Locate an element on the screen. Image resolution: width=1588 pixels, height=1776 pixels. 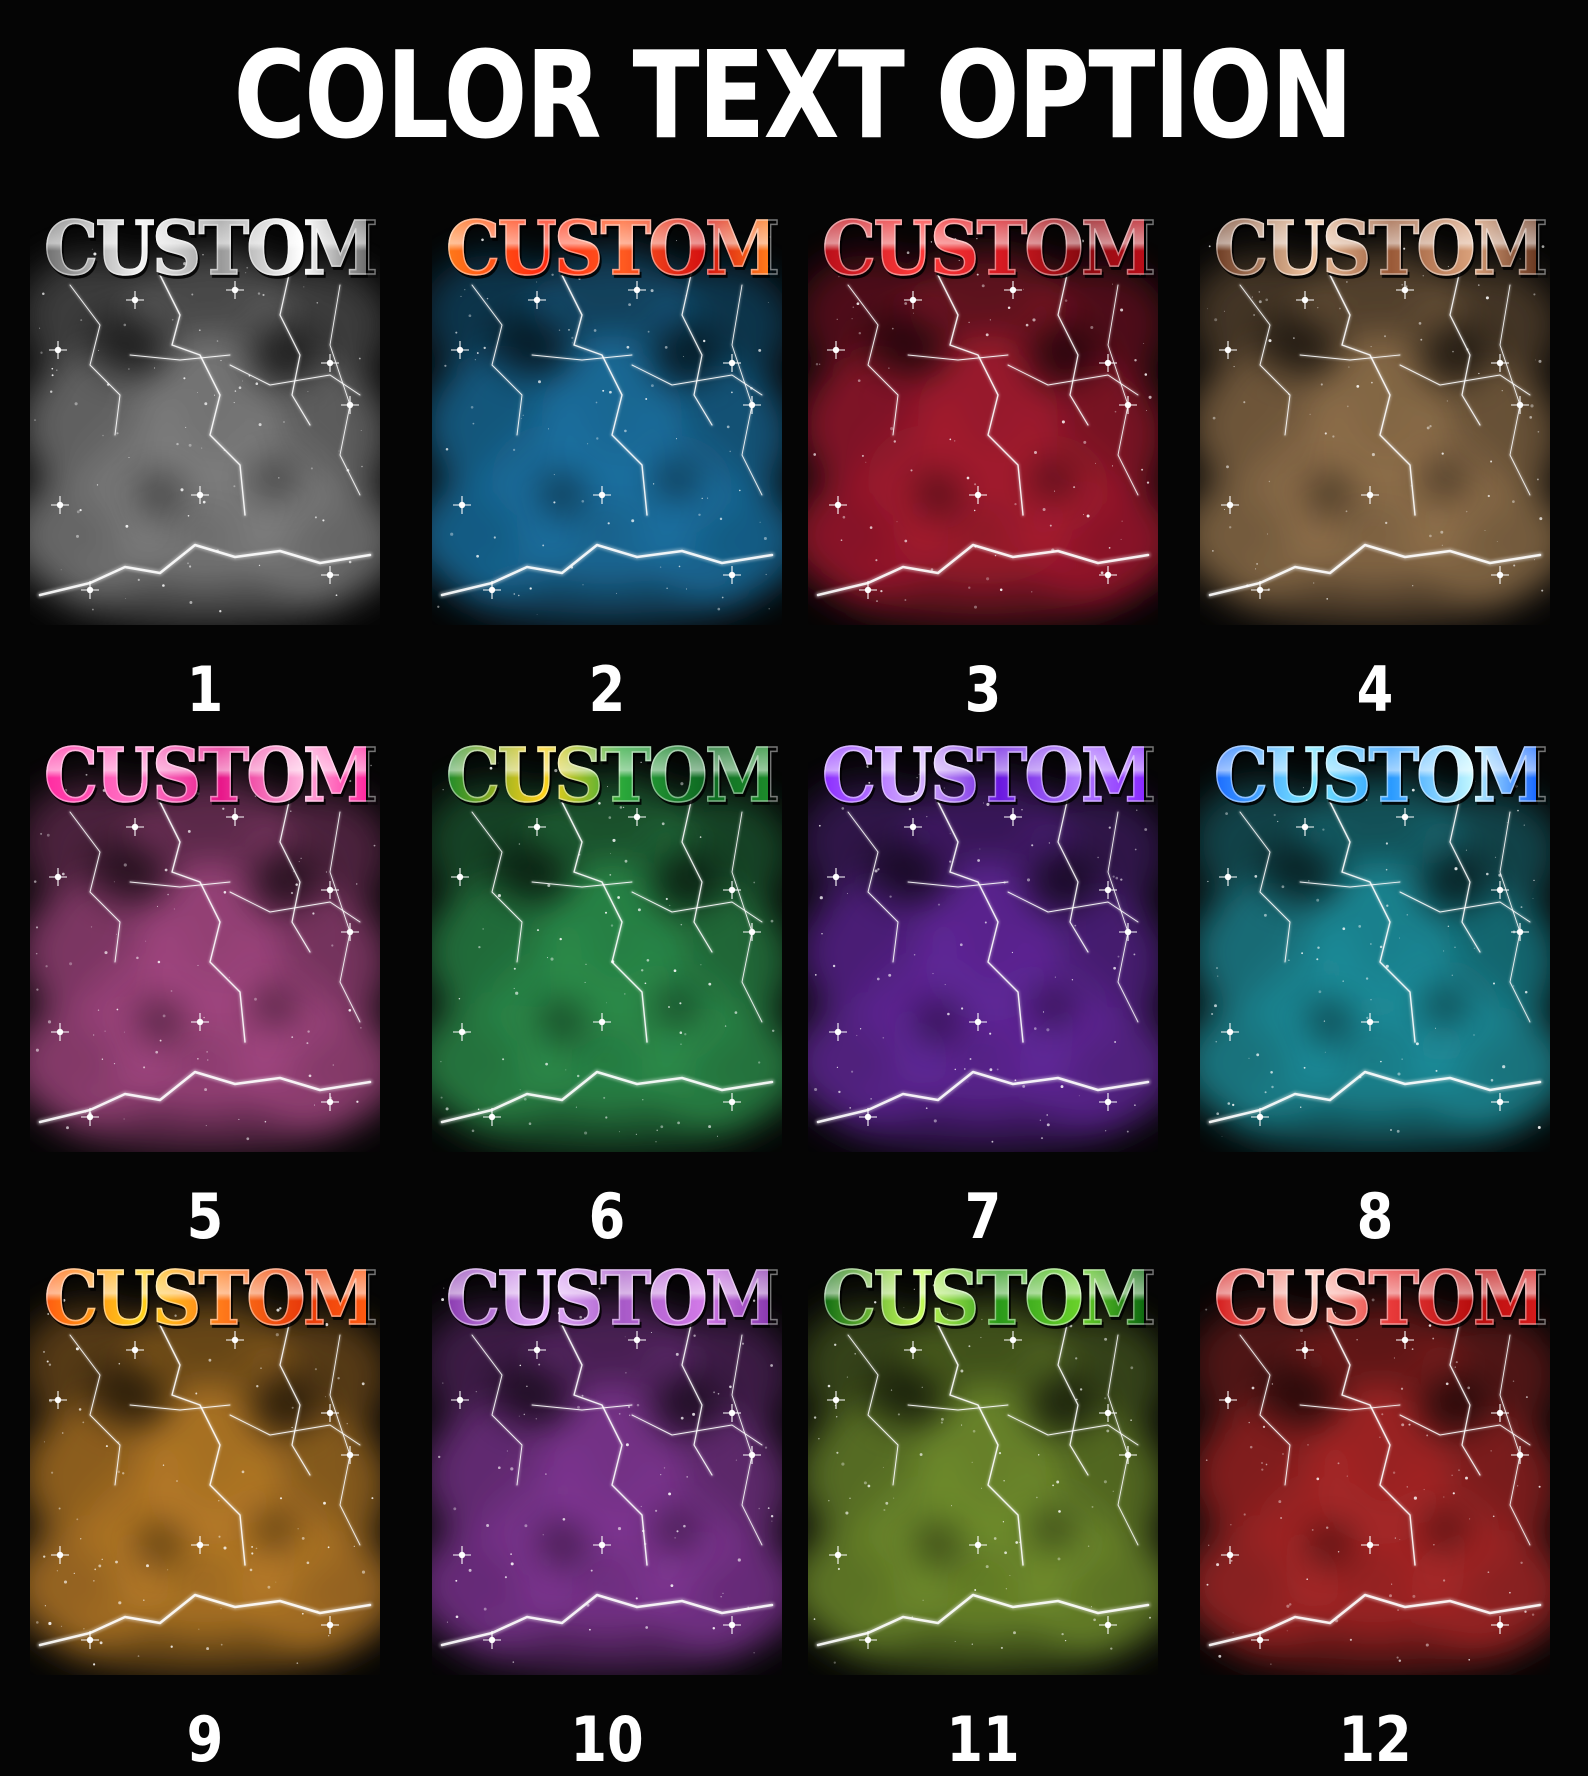
option-number-8: 8 is located at coordinates (1375, 1216).